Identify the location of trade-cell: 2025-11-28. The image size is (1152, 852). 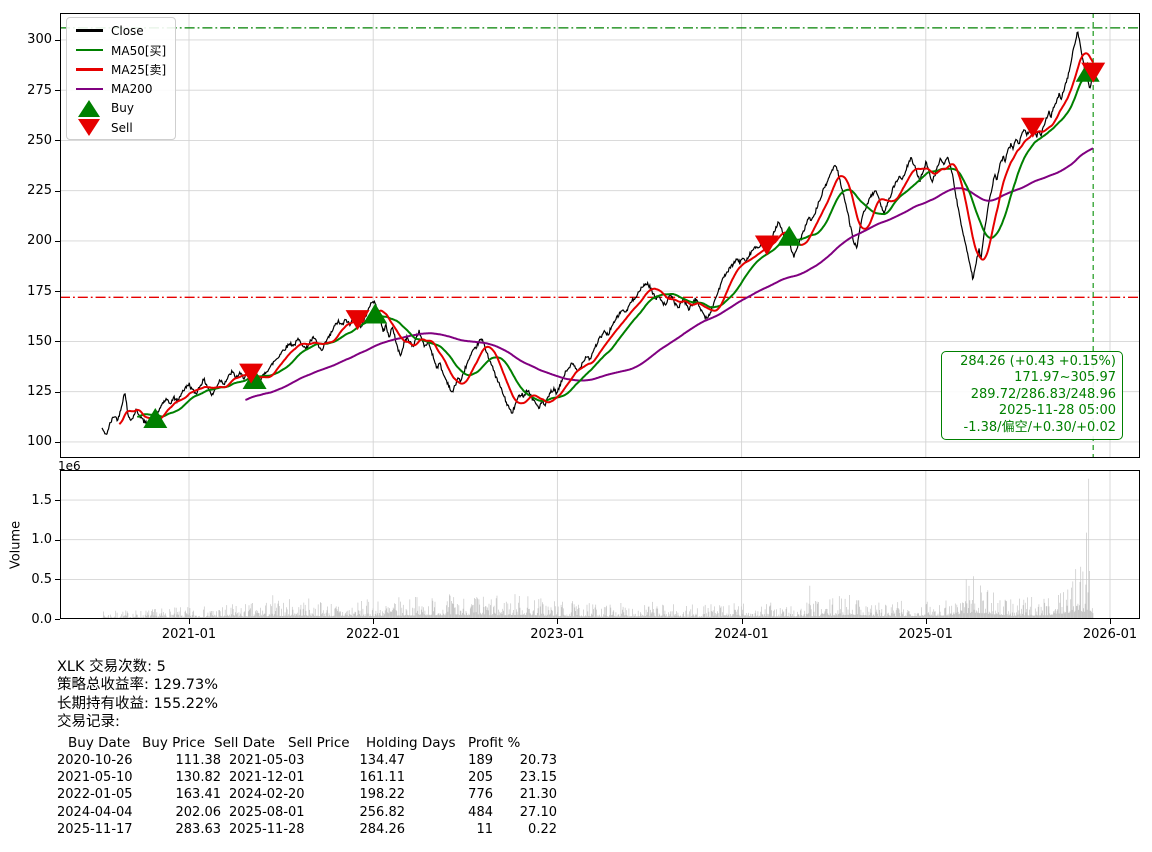
(267, 829).